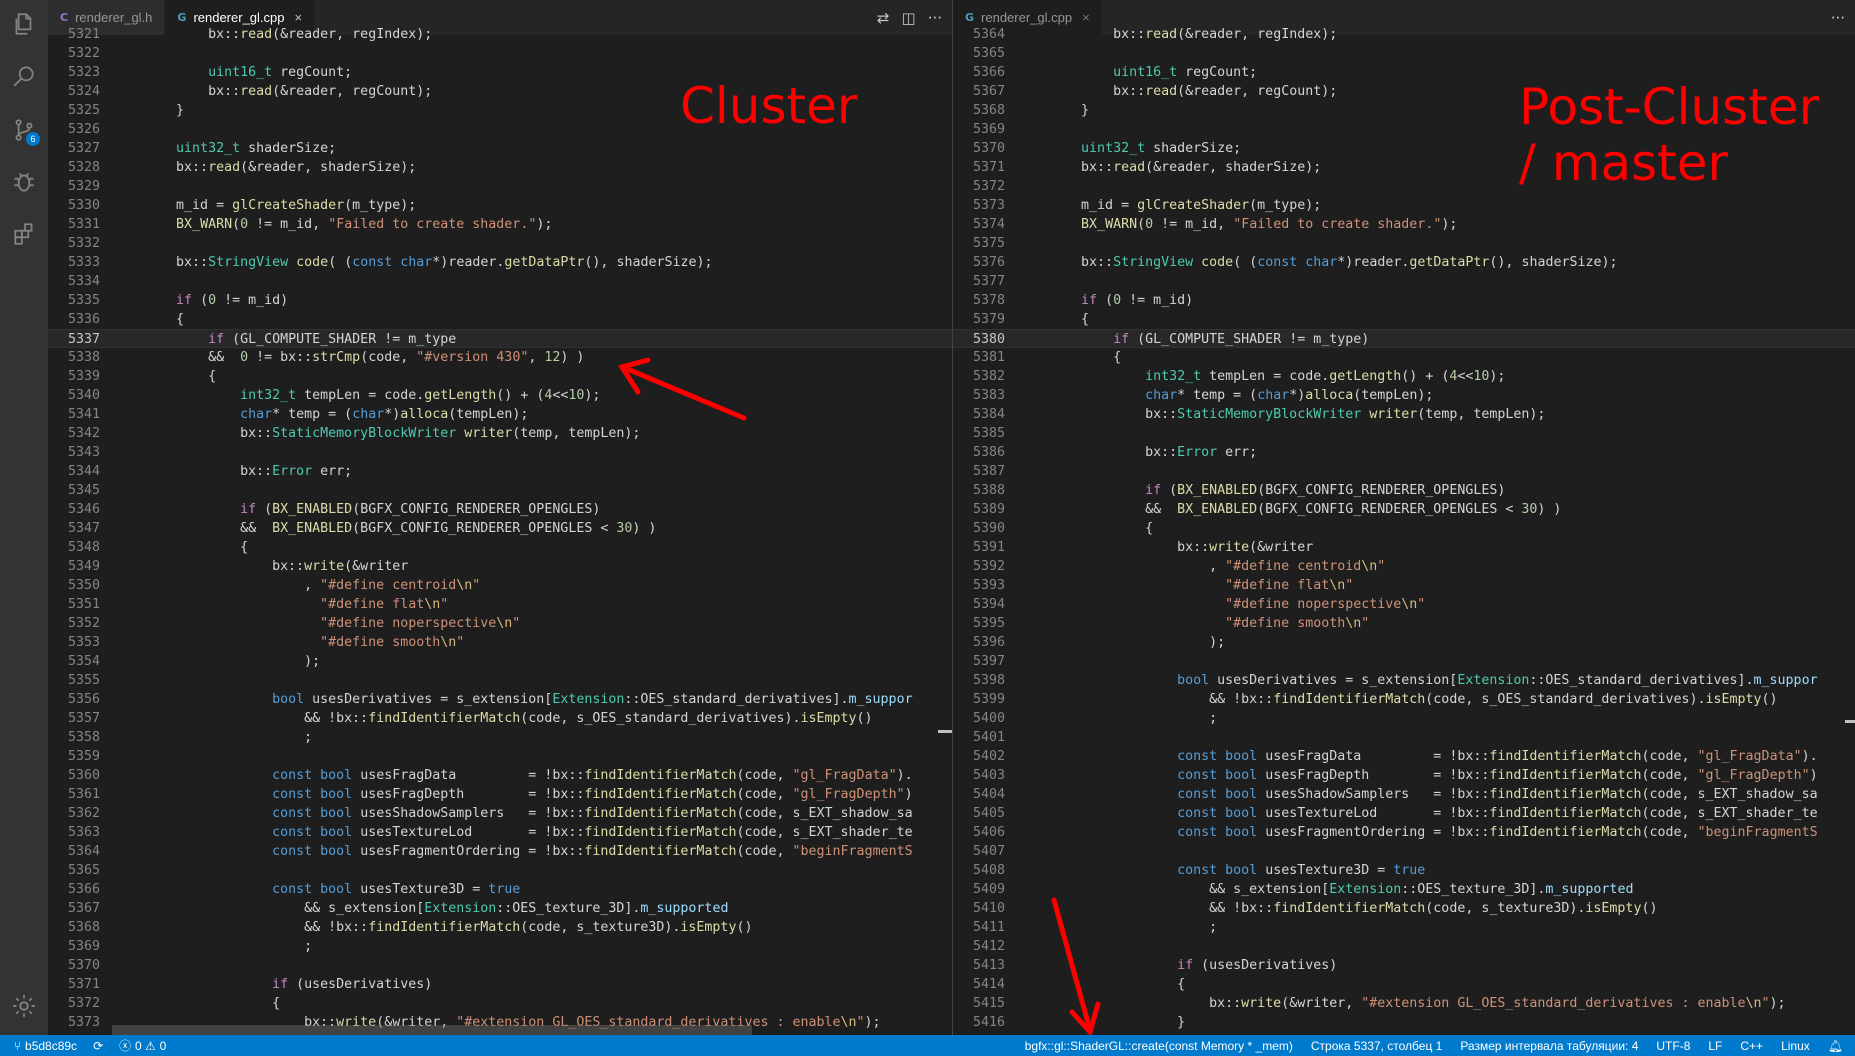  Describe the element at coordinates (1404, 243) in the screenshot. I see `code-line: 5375` at that location.